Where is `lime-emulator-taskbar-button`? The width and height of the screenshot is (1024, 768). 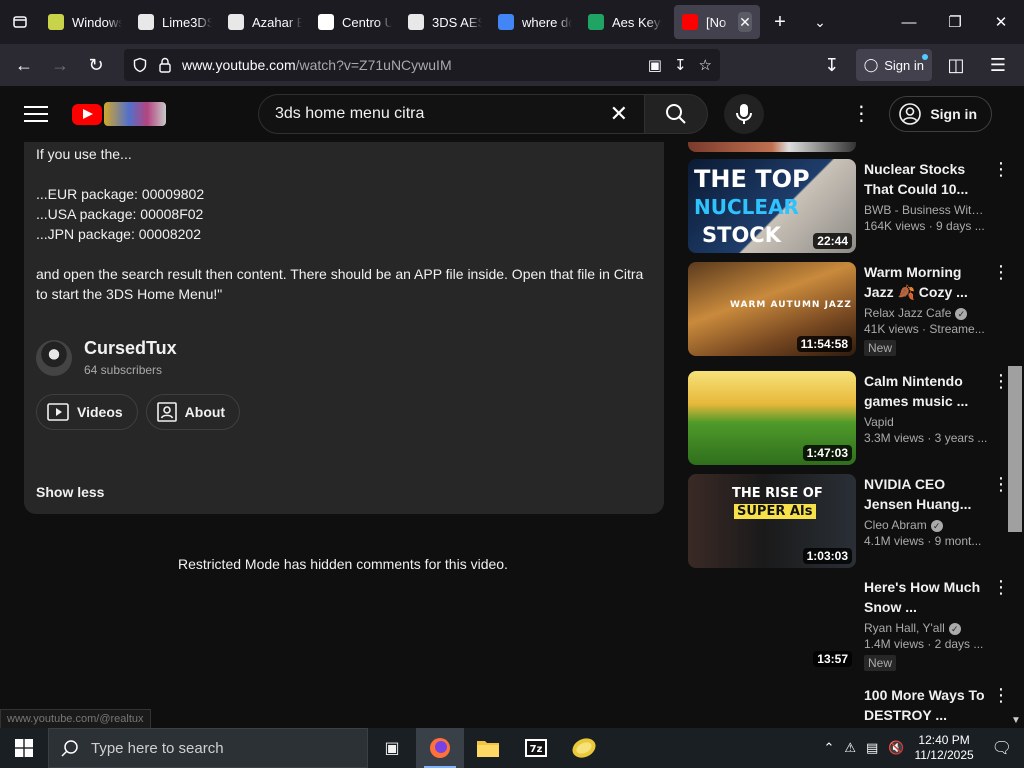 lime-emulator-taskbar-button is located at coordinates (584, 748).